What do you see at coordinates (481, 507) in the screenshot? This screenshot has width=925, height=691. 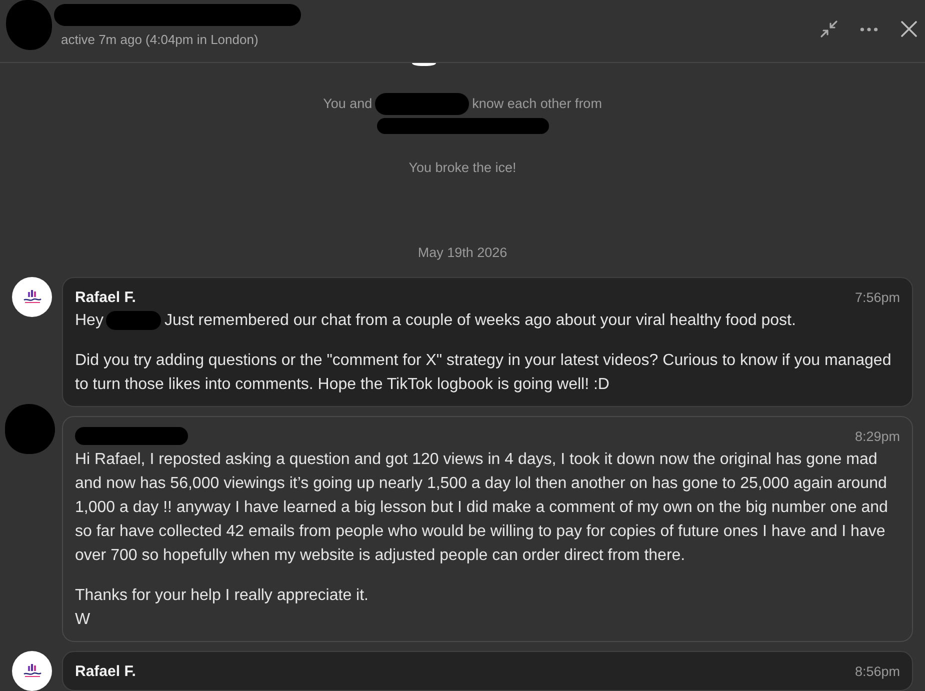 I see `message-text: Hi Rafael, I reposted asking a question and got 120 views in 4 days, I took it down now the original has gone mad and now has 56,000 viewings it’s going up nearly 1,500 a day lol then another on has gone to 25,000 again around 1,000 a day !! anyway I have learned a big lesson but I did make a comment of my own on the big number one and so far have collected 42 emails from people who would be willing to pay for copies of future ones I have and I have over 700 so hopefully when my website is adjusted people can order direct from there.` at bounding box center [481, 507].